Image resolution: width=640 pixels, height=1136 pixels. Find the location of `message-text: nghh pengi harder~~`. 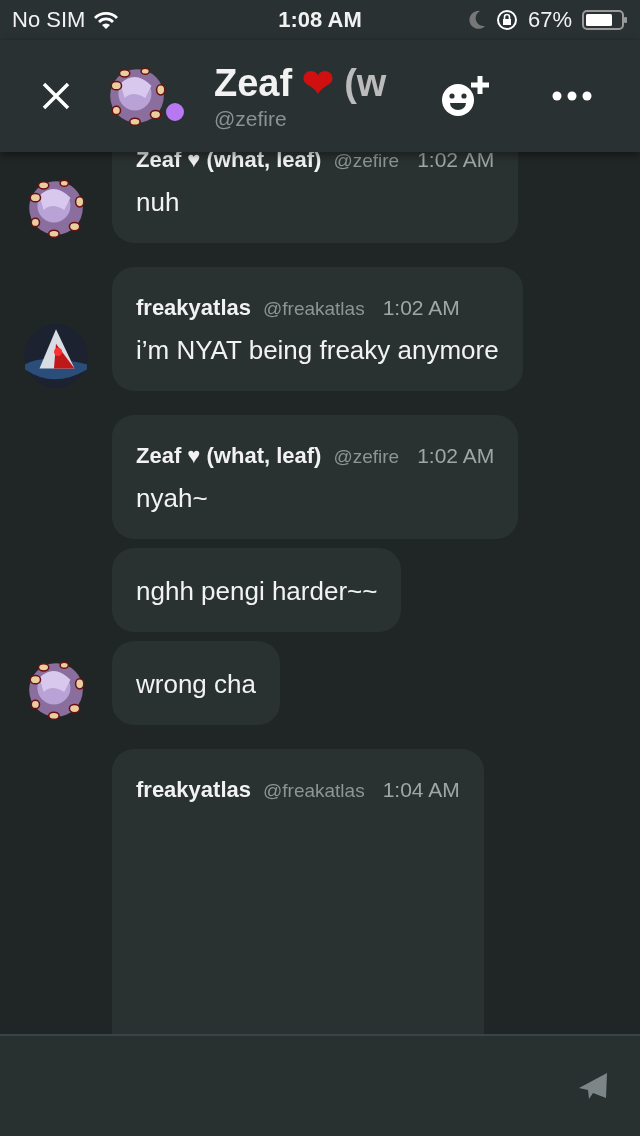

message-text: nghh pengi harder~~ is located at coordinates (257, 591).